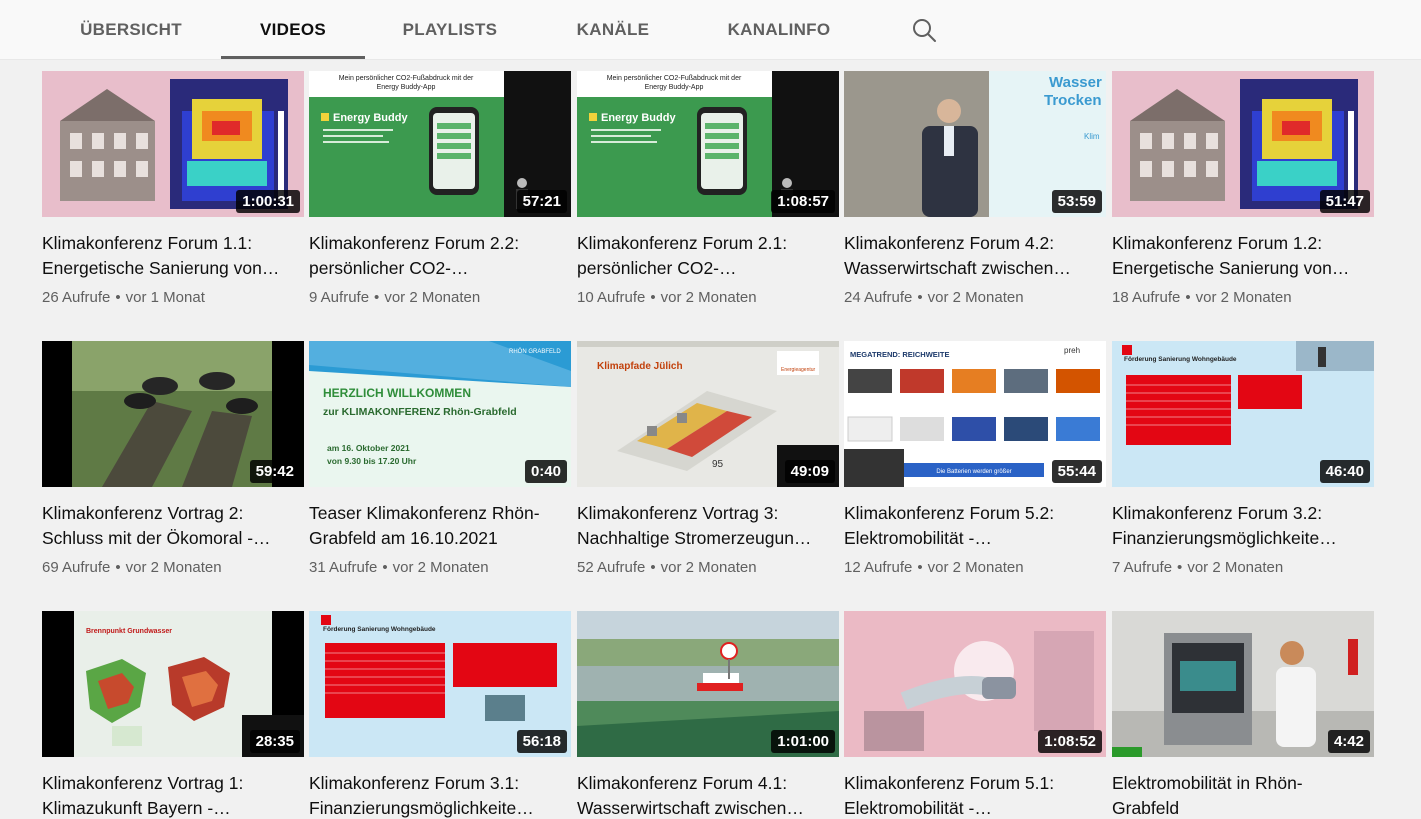 The image size is (1421, 819). What do you see at coordinates (545, 471) in the screenshot?
I see `video-duration: 0:40` at bounding box center [545, 471].